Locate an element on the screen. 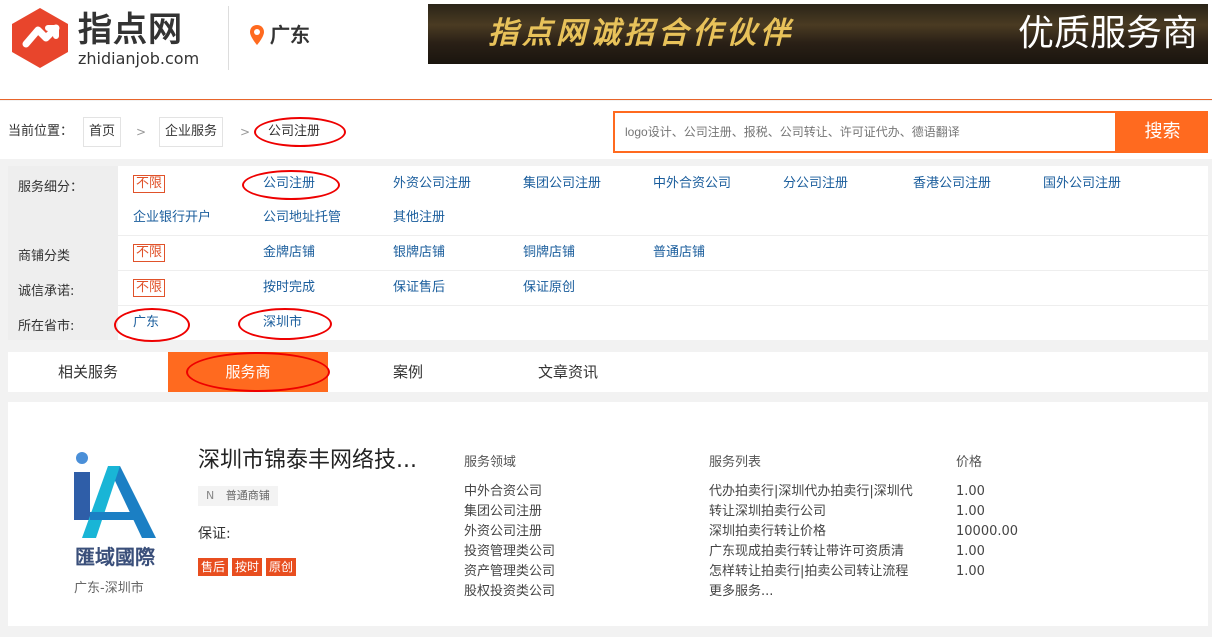  tab-related-services: 相关服务 is located at coordinates (88, 372).